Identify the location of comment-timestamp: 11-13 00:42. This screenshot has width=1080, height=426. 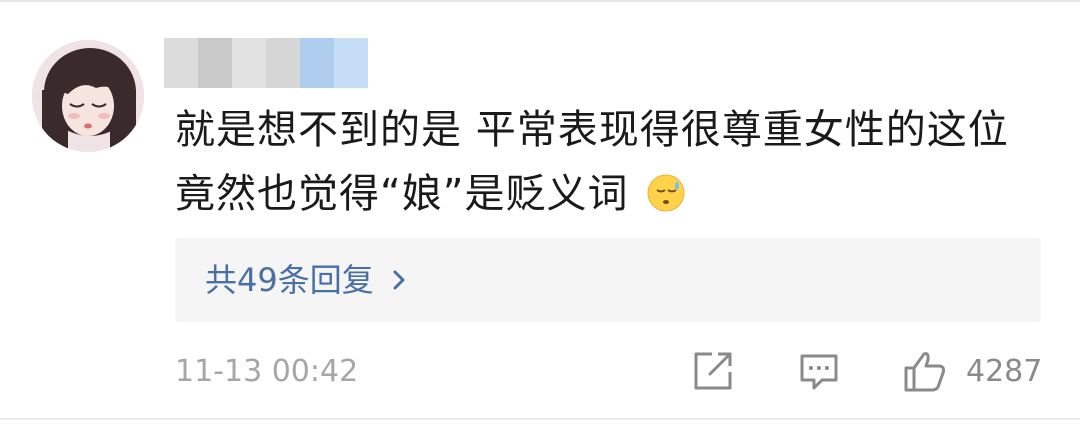
(267, 371).